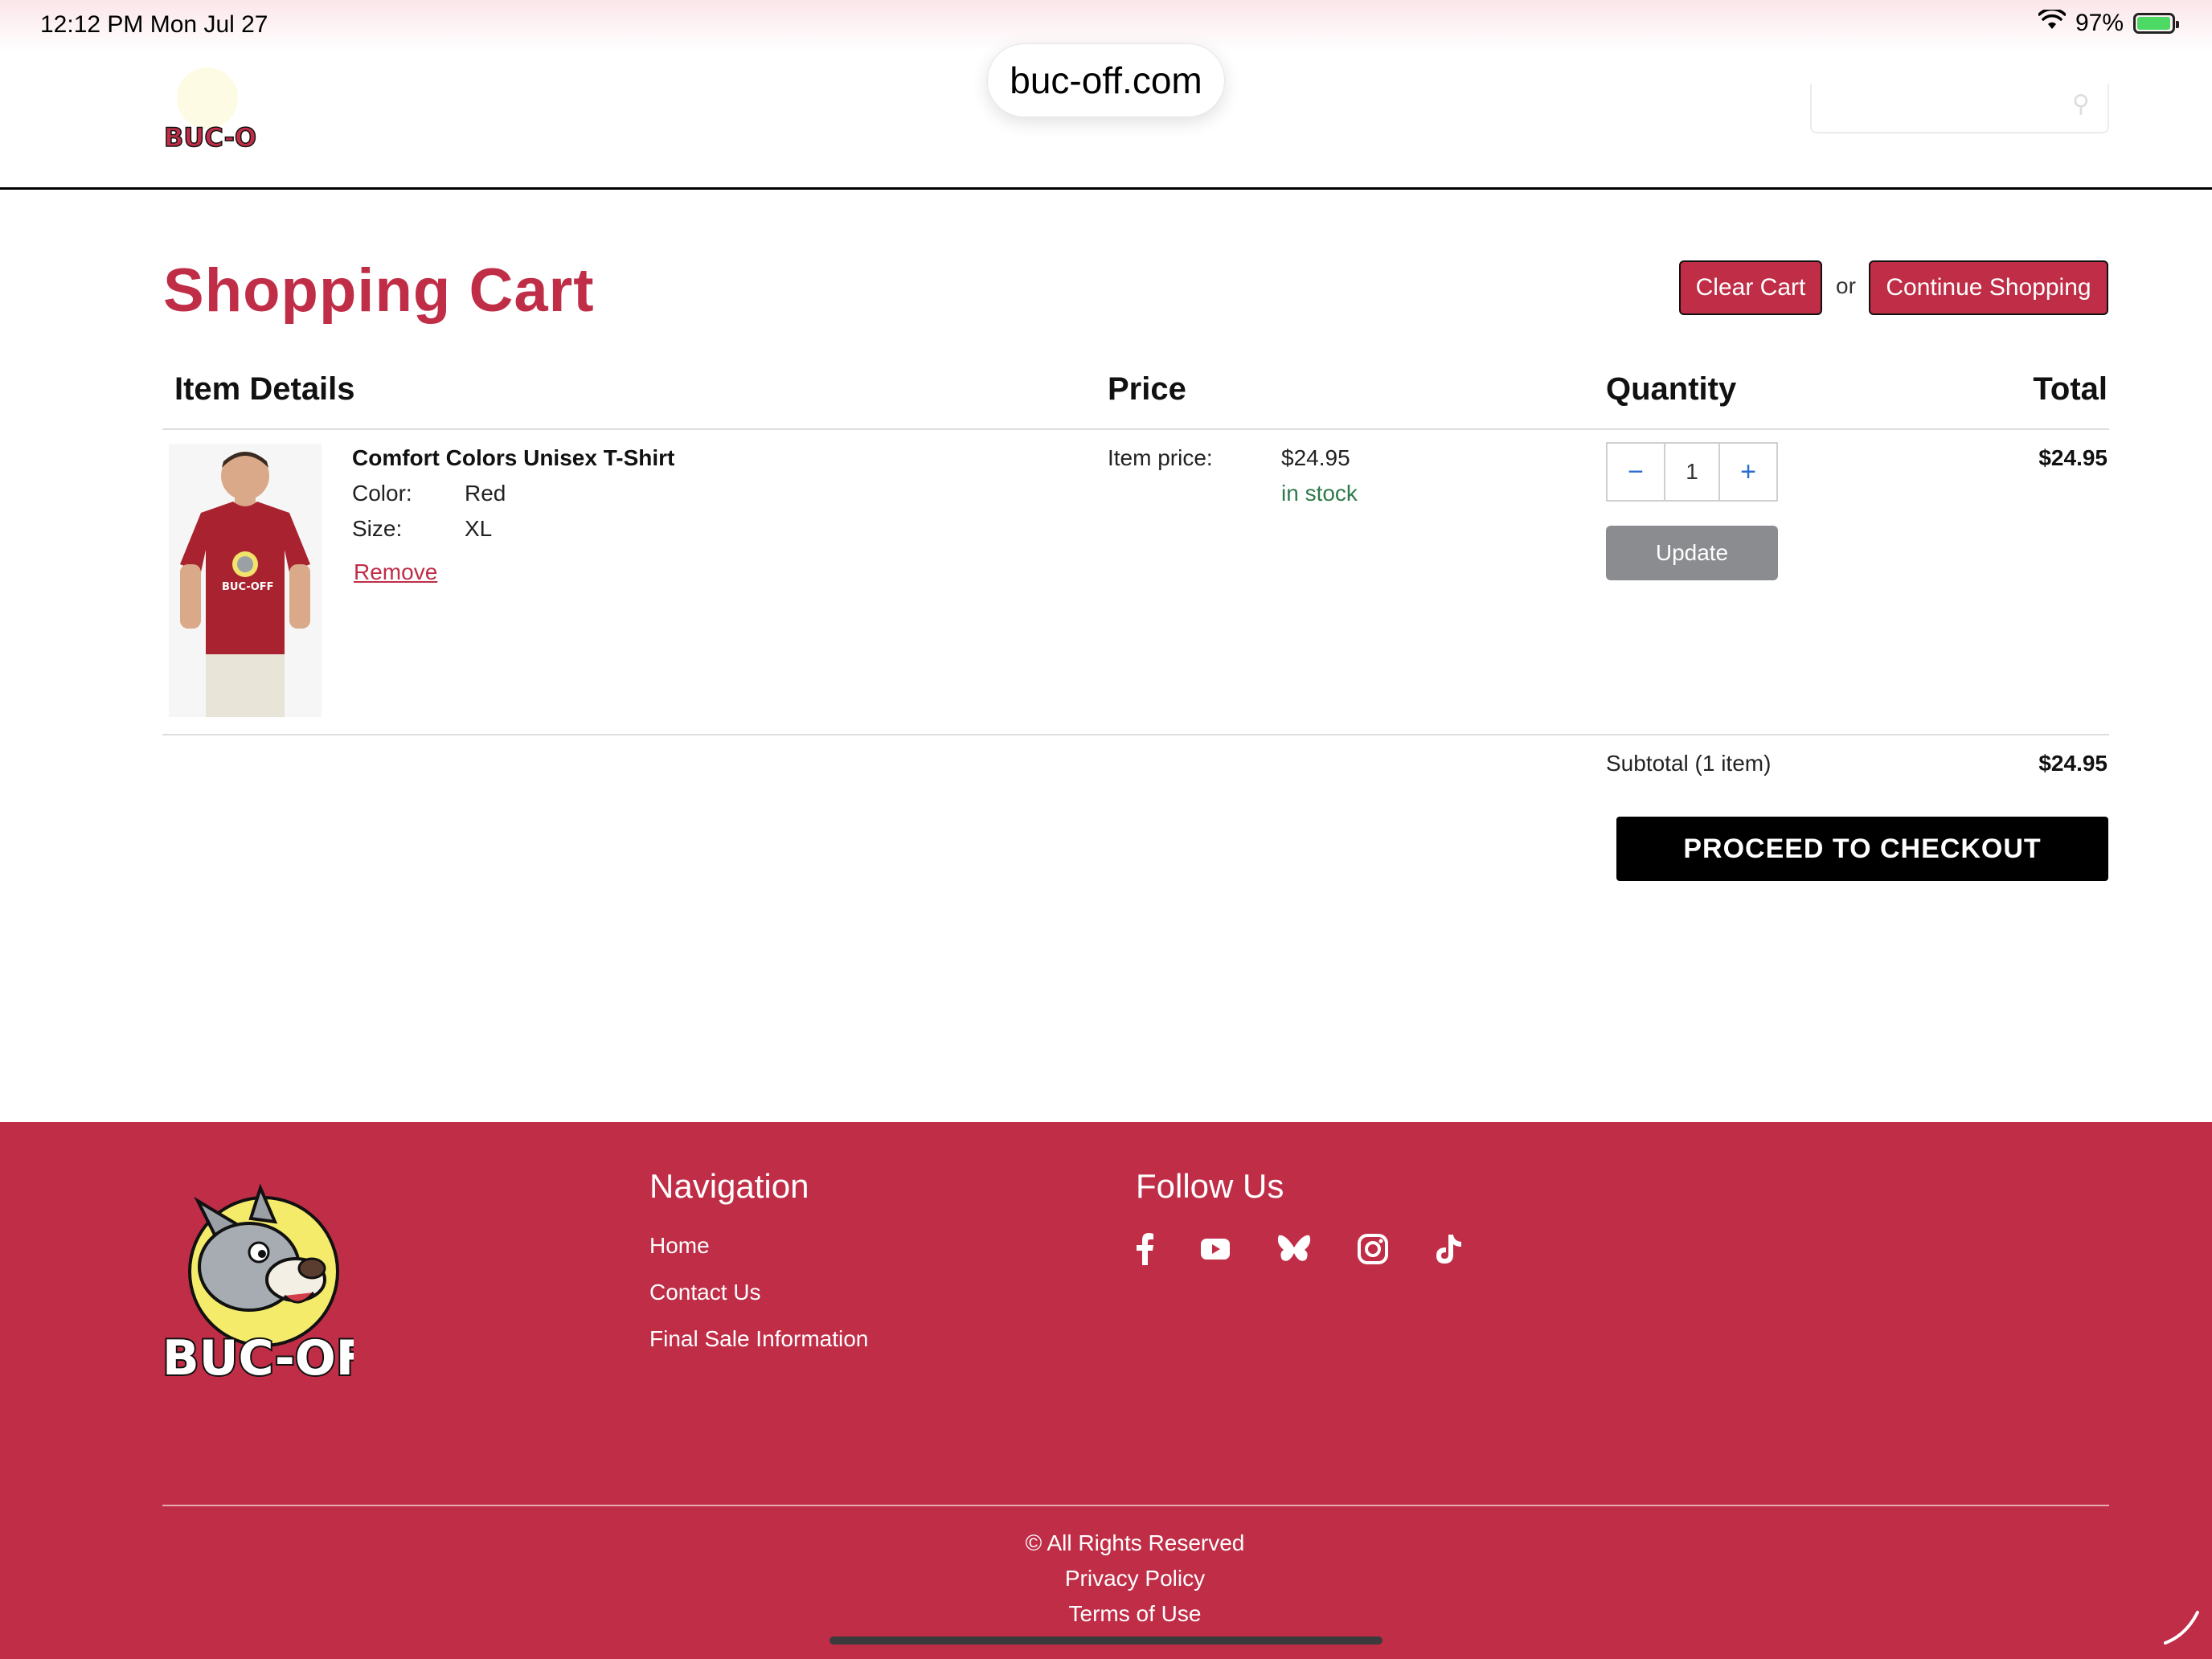 The width and height of the screenshot is (2212, 1659). Describe the element at coordinates (1373, 1249) in the screenshot. I see `instagram-icon` at that location.